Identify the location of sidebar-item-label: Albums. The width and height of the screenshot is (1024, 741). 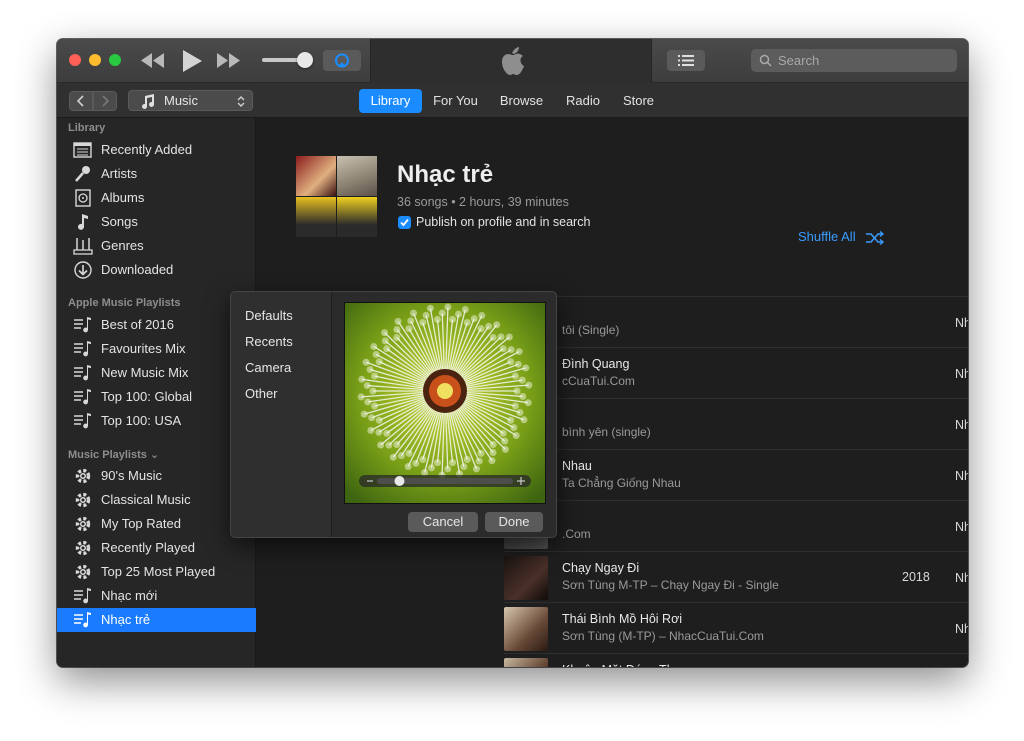
(123, 197).